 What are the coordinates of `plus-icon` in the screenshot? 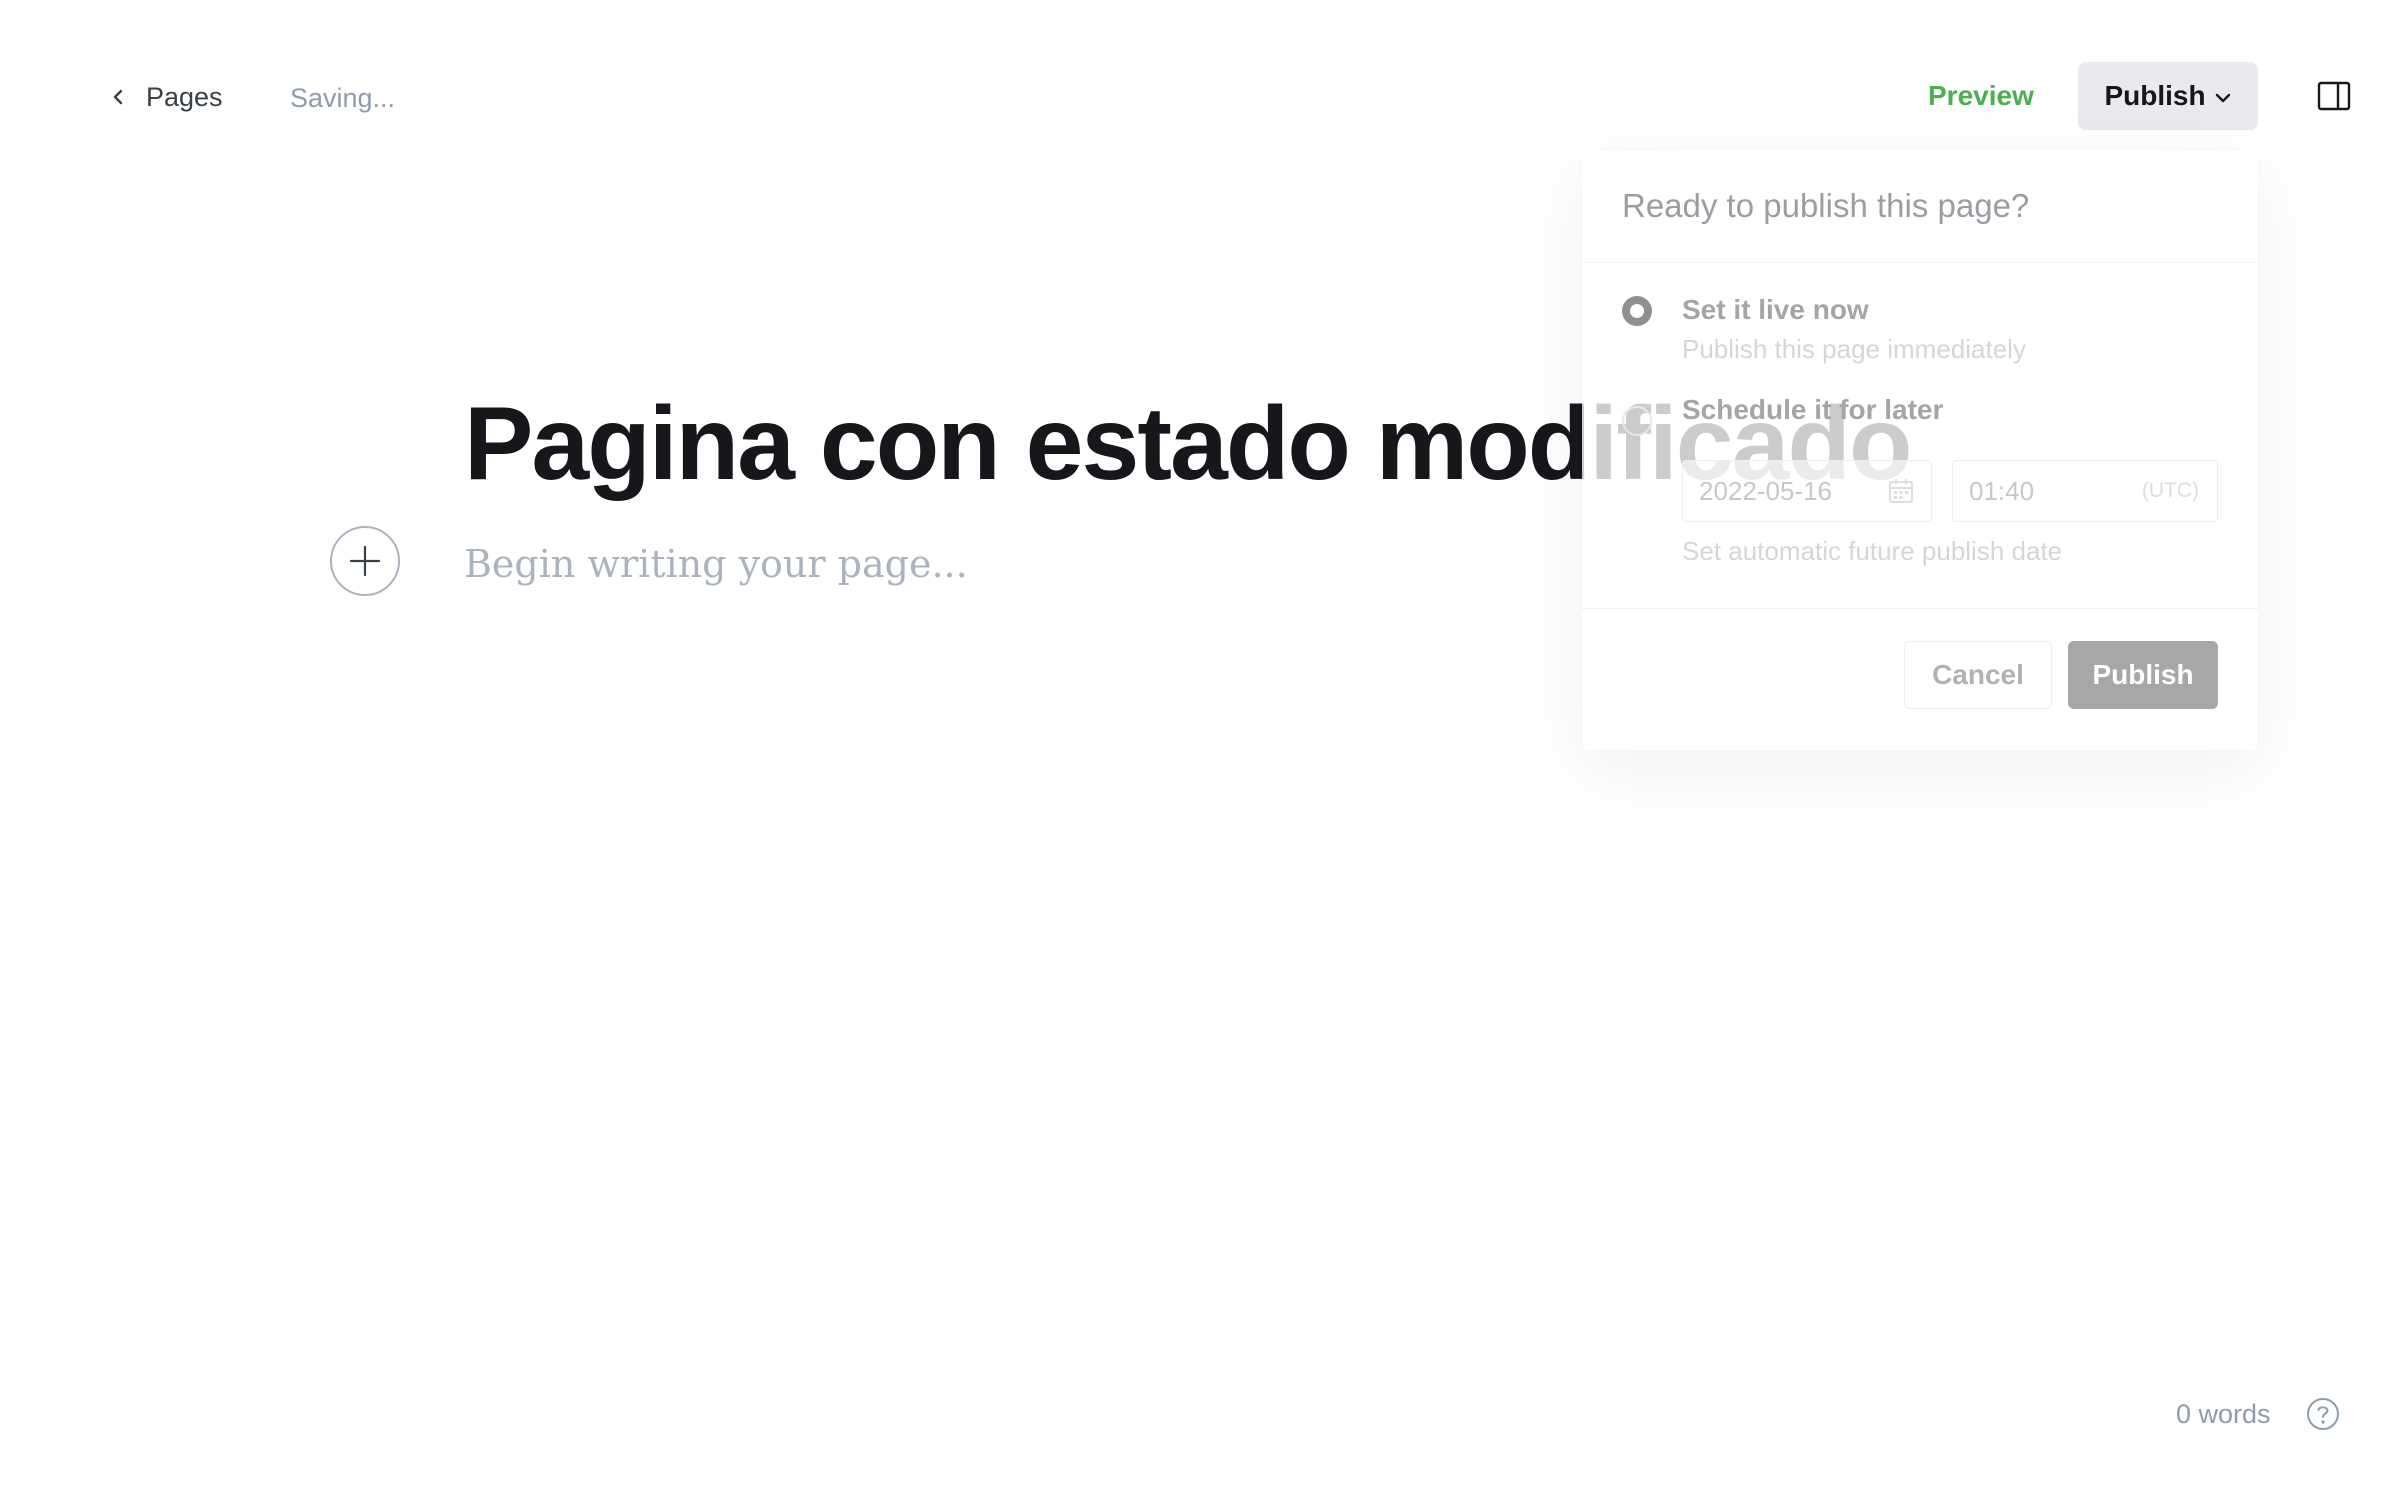 It's located at (365, 561).